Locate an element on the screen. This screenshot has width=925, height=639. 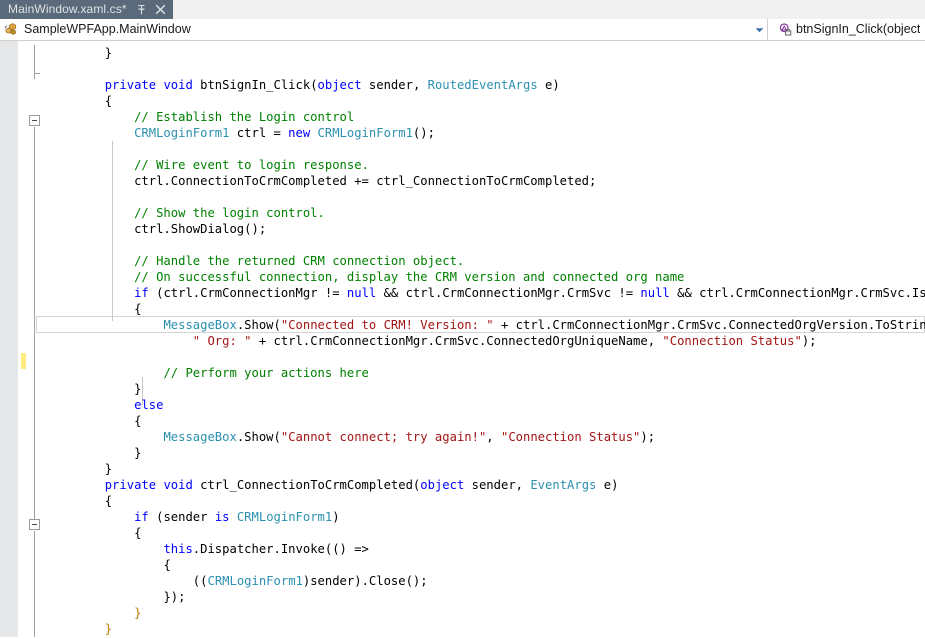
code-token: e) is located at coordinates (607, 485).